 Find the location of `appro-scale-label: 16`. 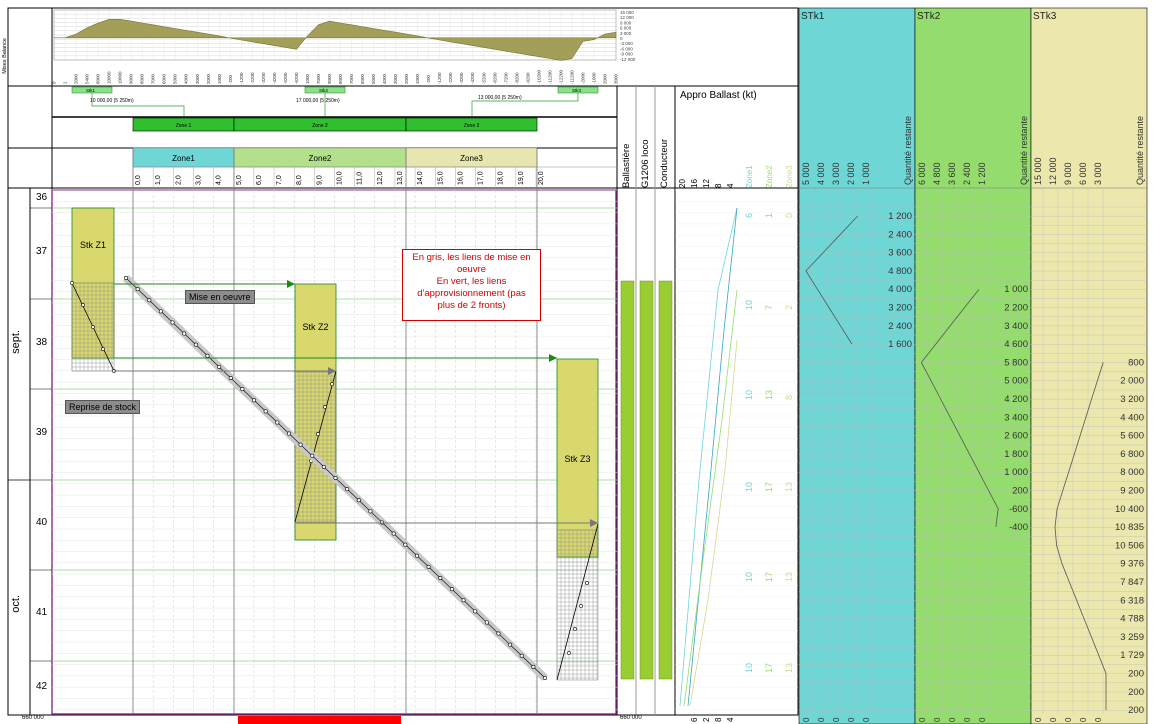

appro-scale-label: 16 is located at coordinates (694, 183).